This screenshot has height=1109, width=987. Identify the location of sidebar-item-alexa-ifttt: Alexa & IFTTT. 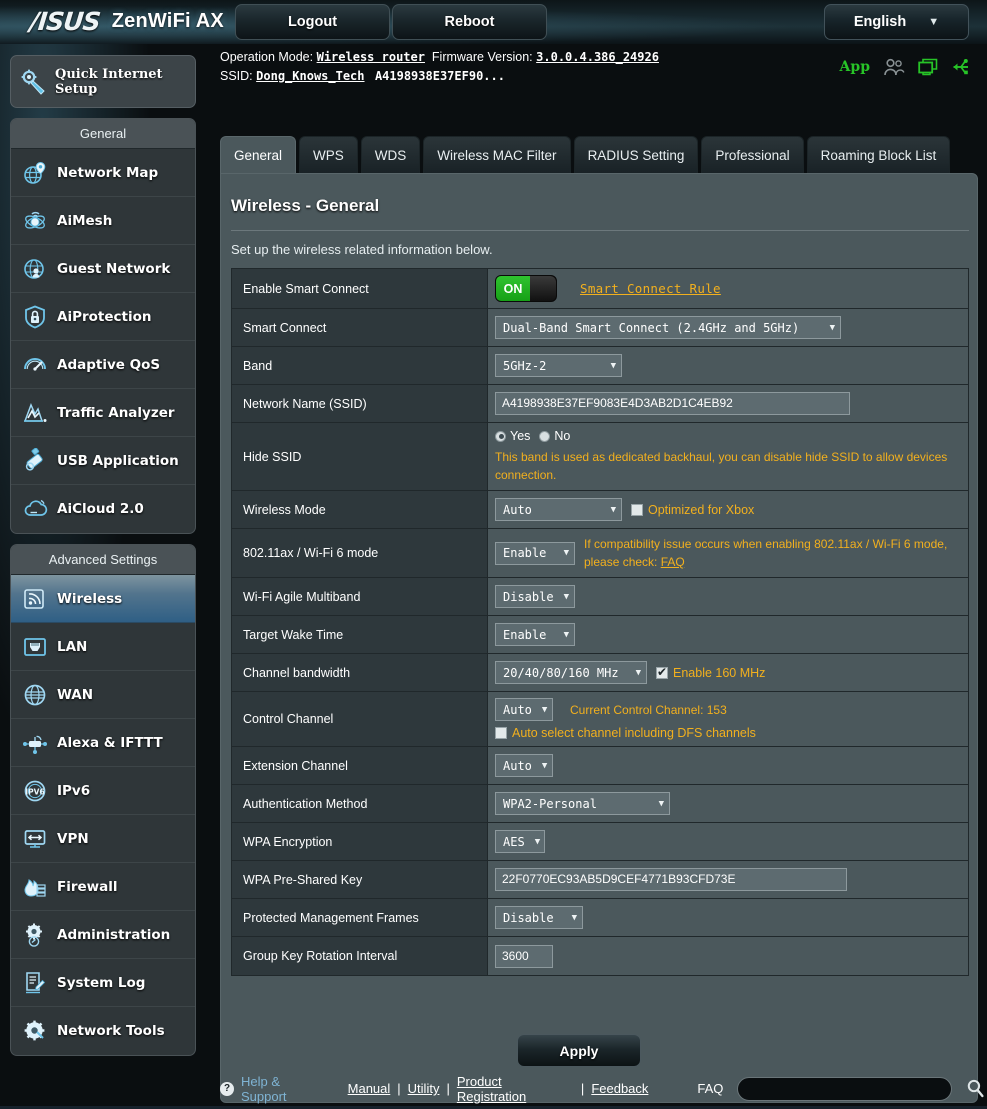
(103, 743).